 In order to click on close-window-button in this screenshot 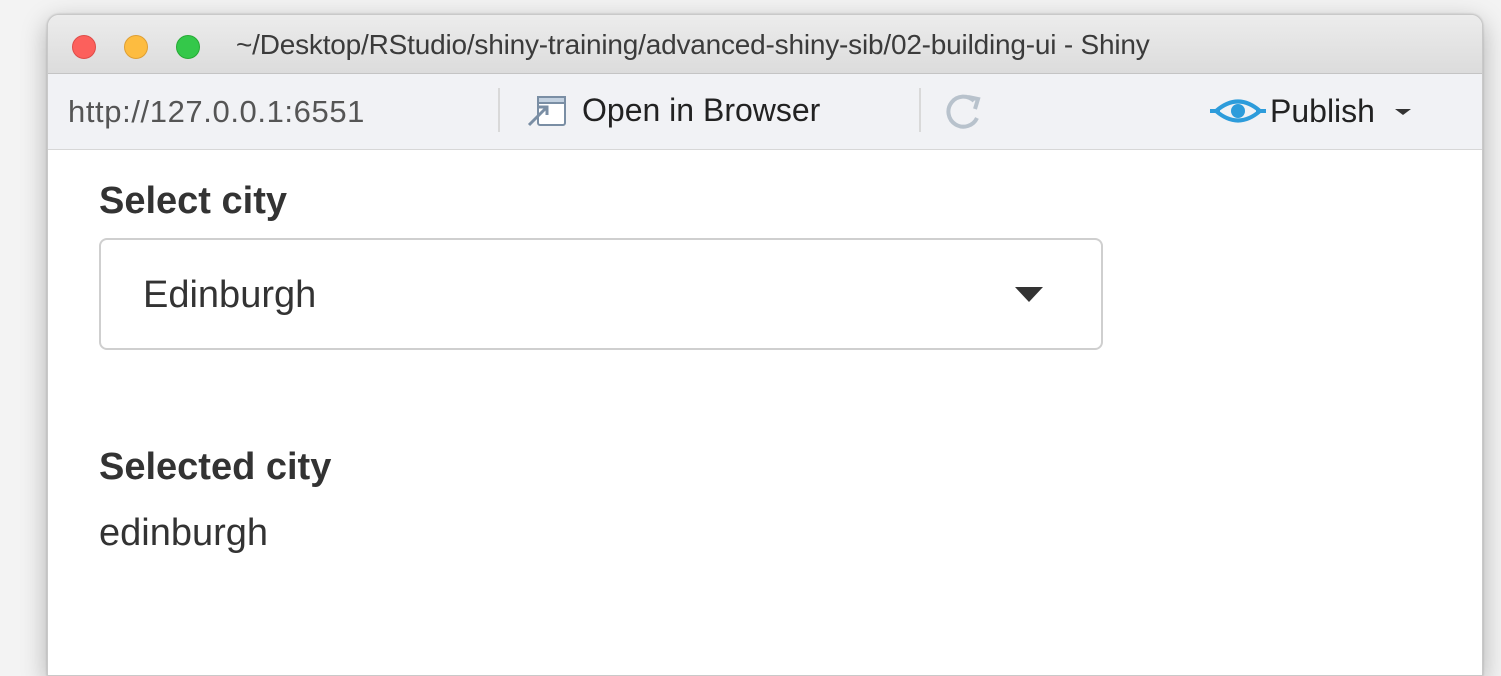, I will do `click(84, 47)`.